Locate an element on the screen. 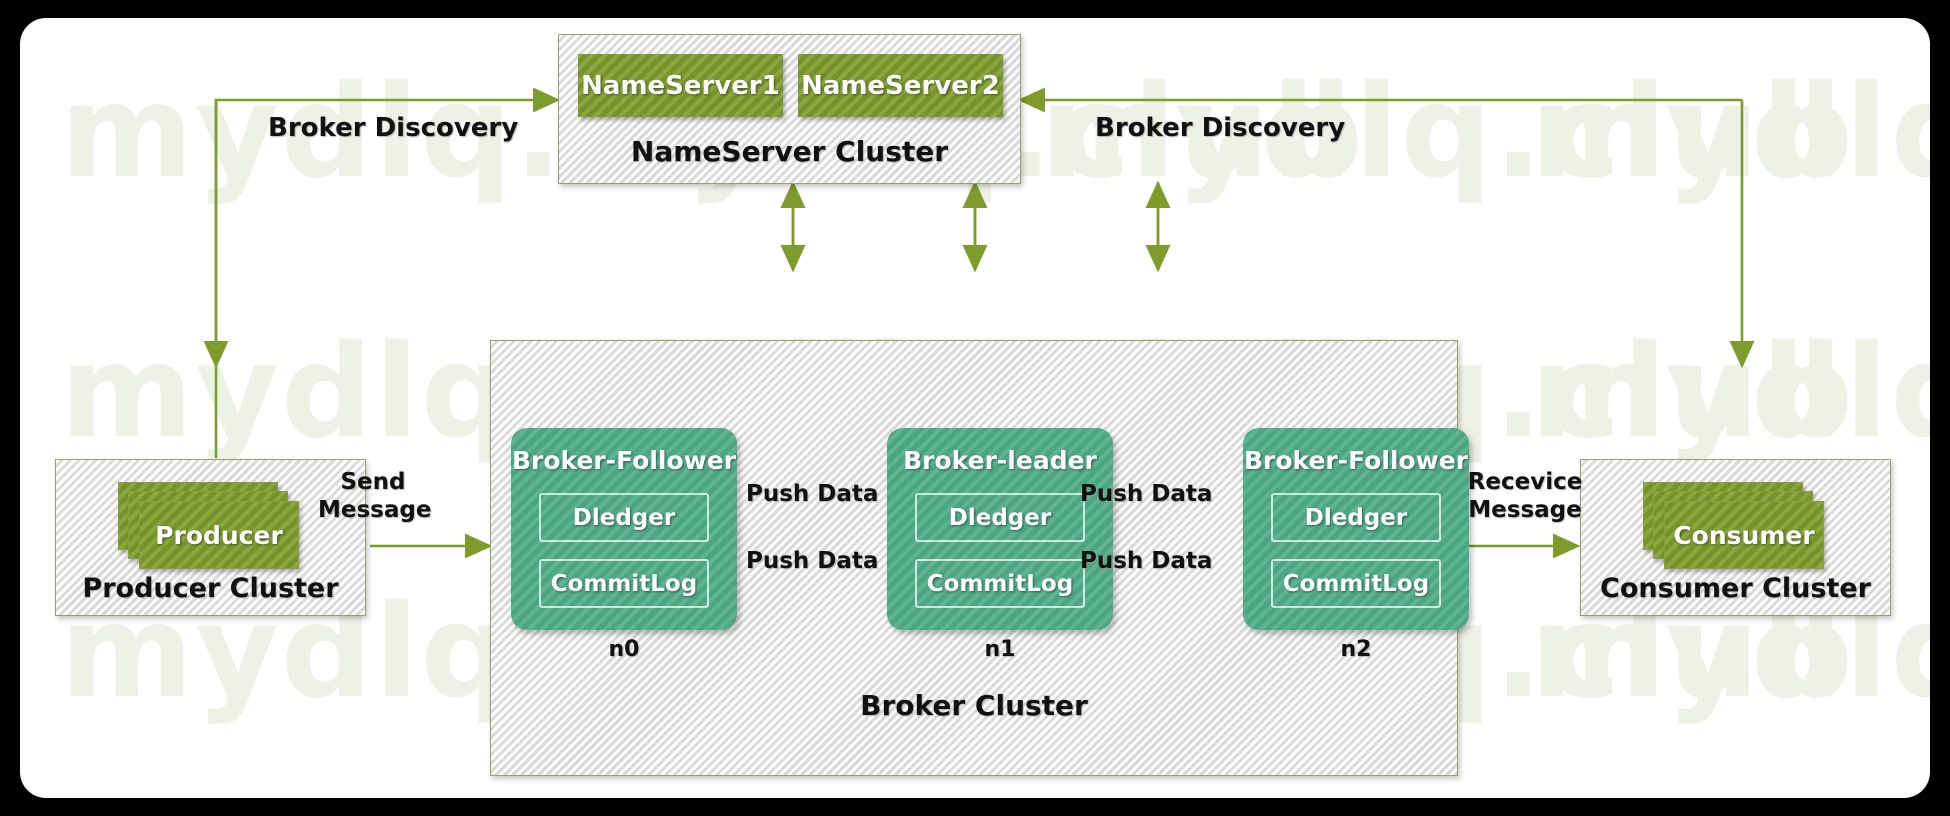  consumer-cluster-title: Consumer Cluster is located at coordinates (1735, 588).